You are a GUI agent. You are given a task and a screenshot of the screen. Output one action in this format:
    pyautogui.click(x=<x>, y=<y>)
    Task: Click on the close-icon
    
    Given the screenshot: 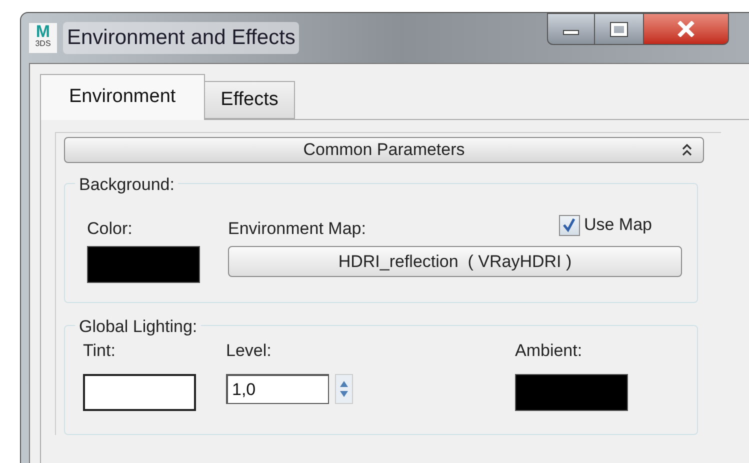 What is the action you would take?
    pyautogui.click(x=686, y=29)
    